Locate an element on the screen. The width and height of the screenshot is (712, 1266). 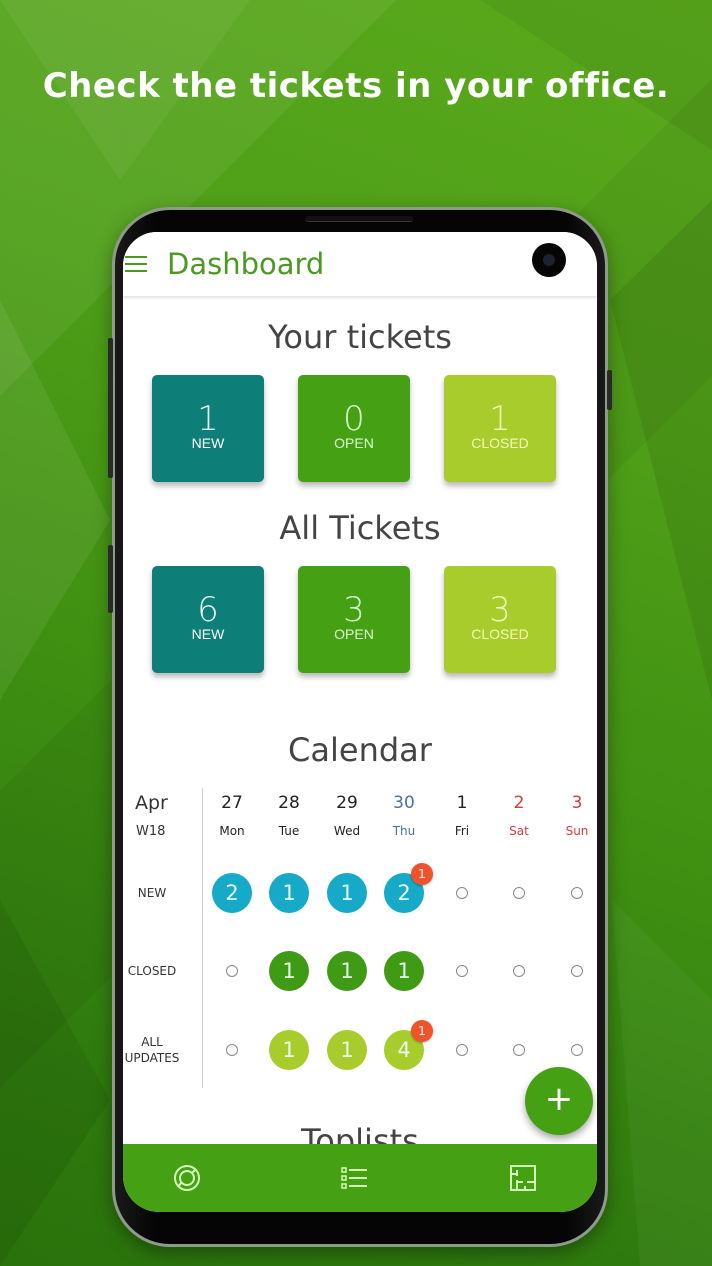
tile-count: 0 is located at coordinates (354, 419).